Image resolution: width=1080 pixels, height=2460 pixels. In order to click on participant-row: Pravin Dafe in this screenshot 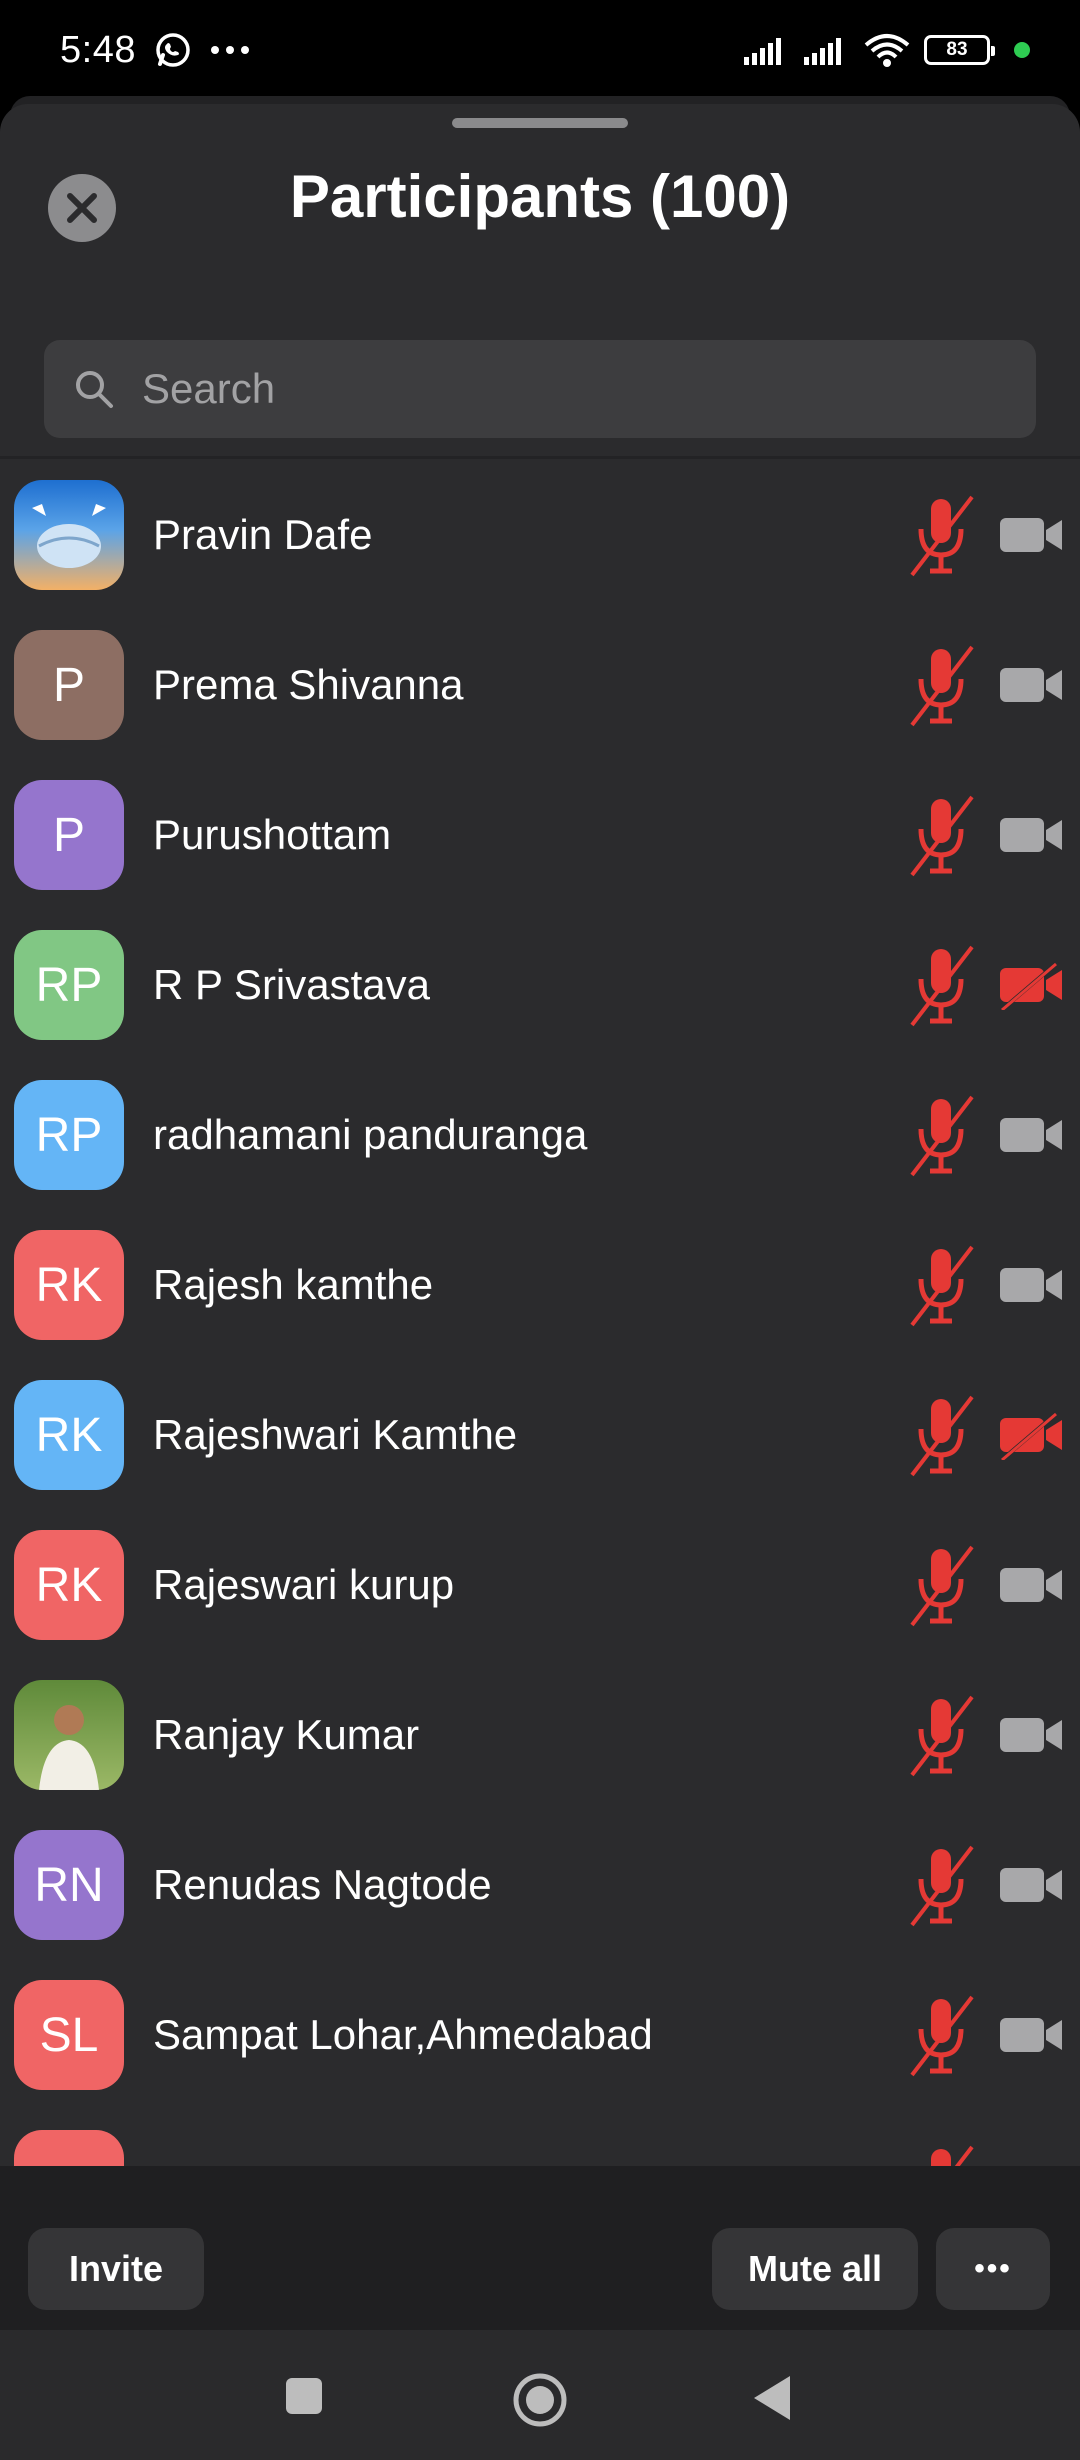, I will do `click(540, 535)`.